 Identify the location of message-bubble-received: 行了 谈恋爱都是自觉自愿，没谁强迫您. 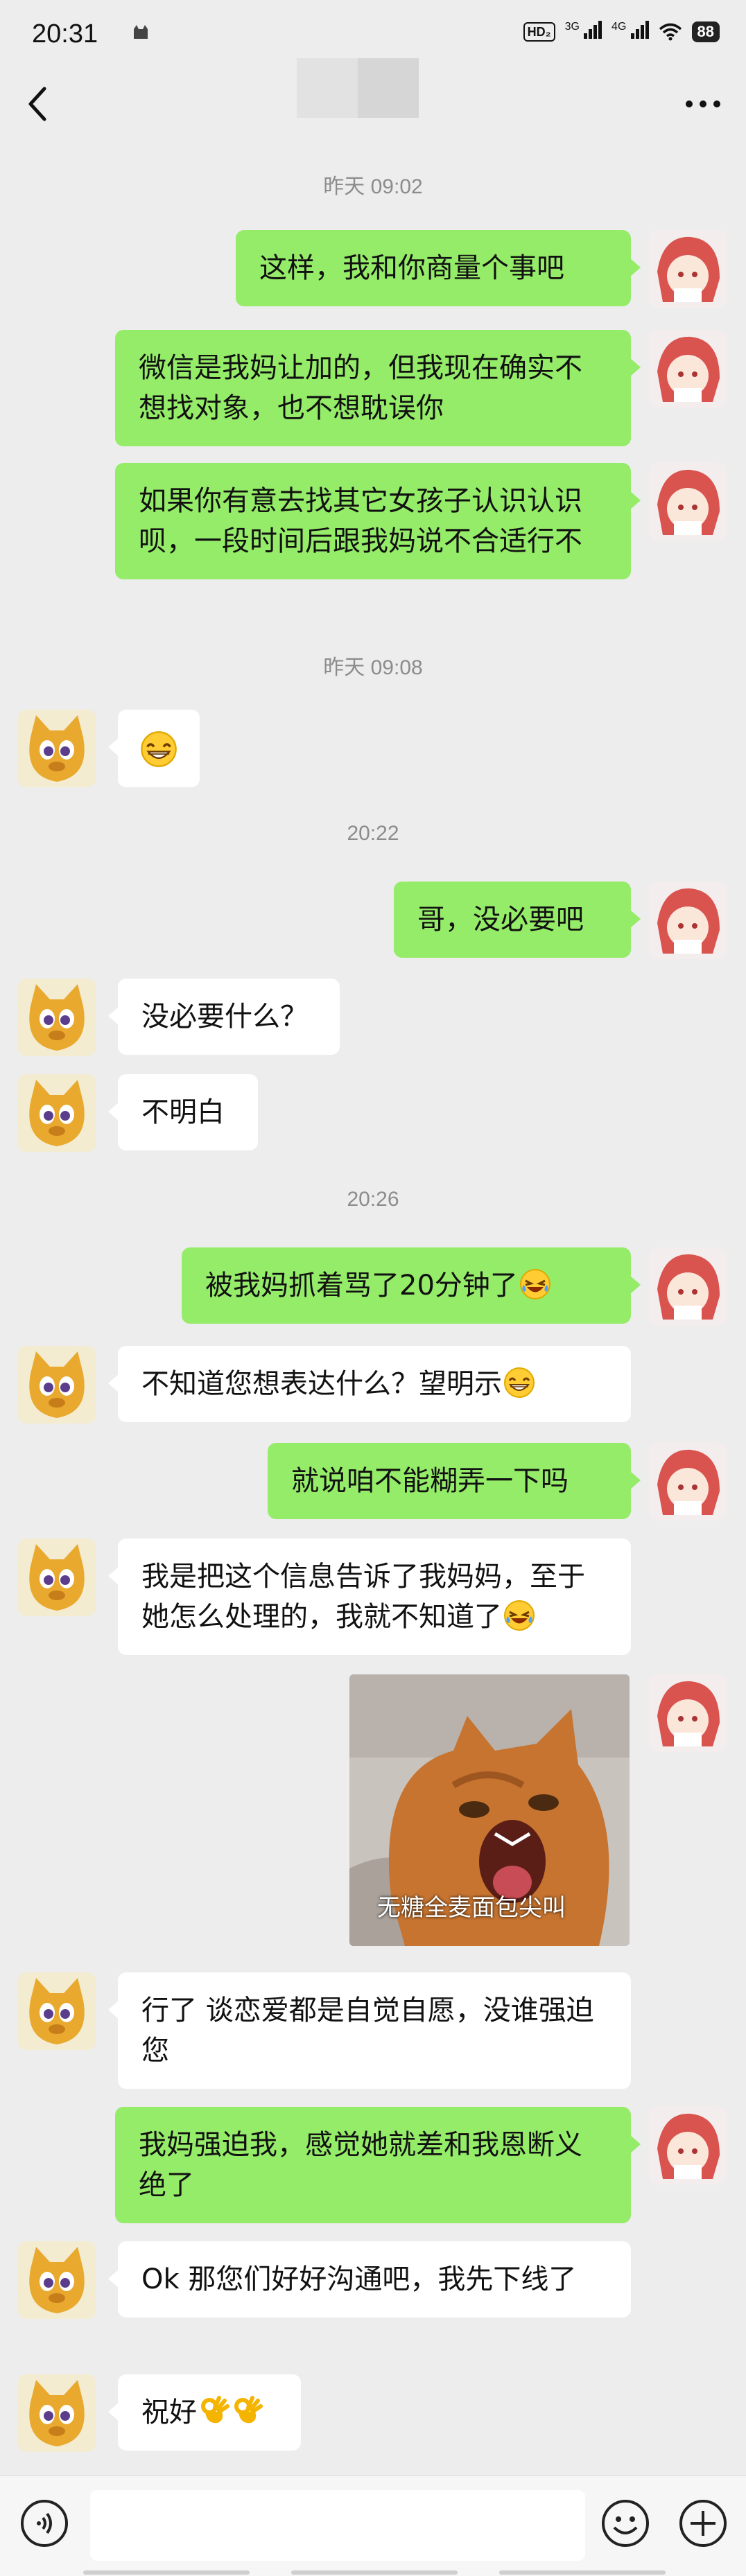
(369, 2030).